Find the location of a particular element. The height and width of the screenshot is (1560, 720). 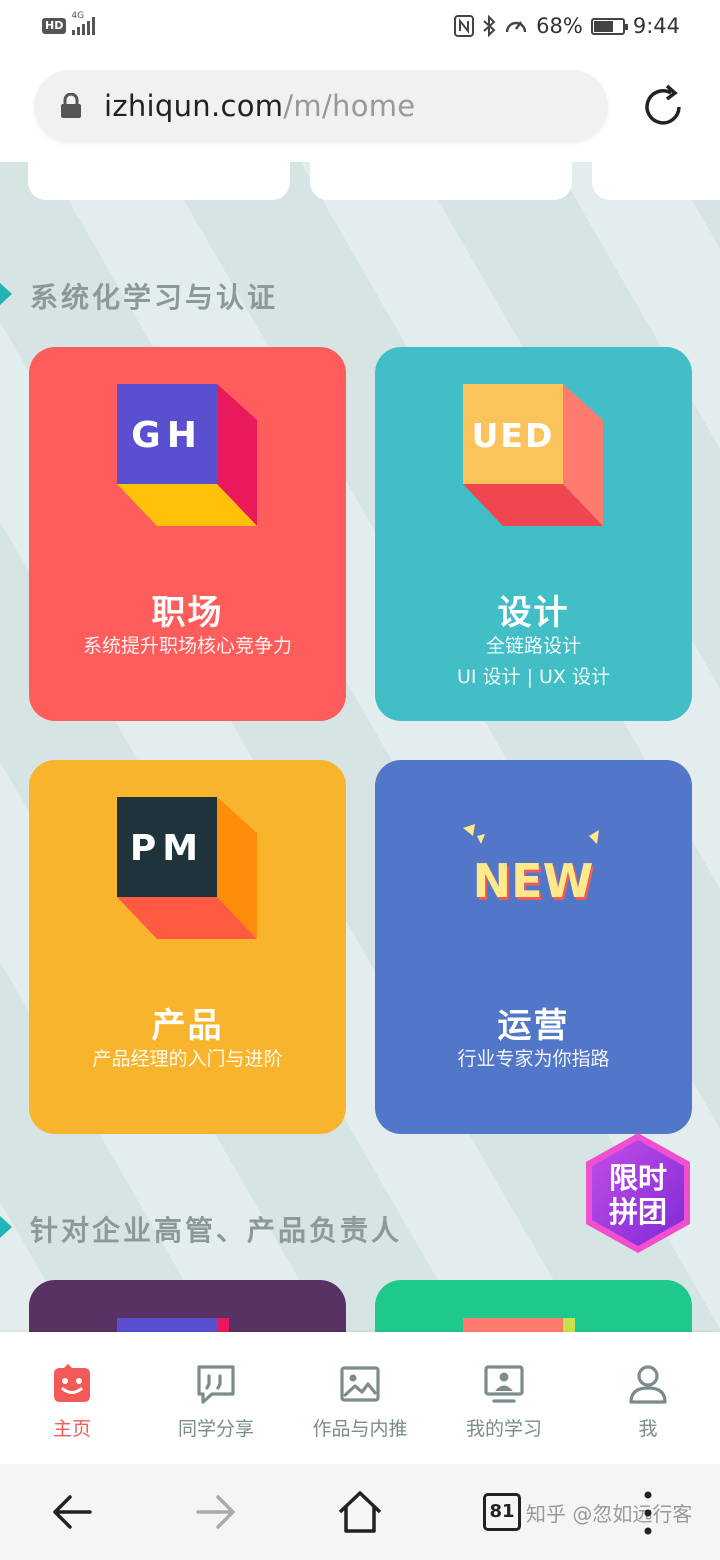

new-badge-icon: NEW NEW is located at coordinates (531, 867).